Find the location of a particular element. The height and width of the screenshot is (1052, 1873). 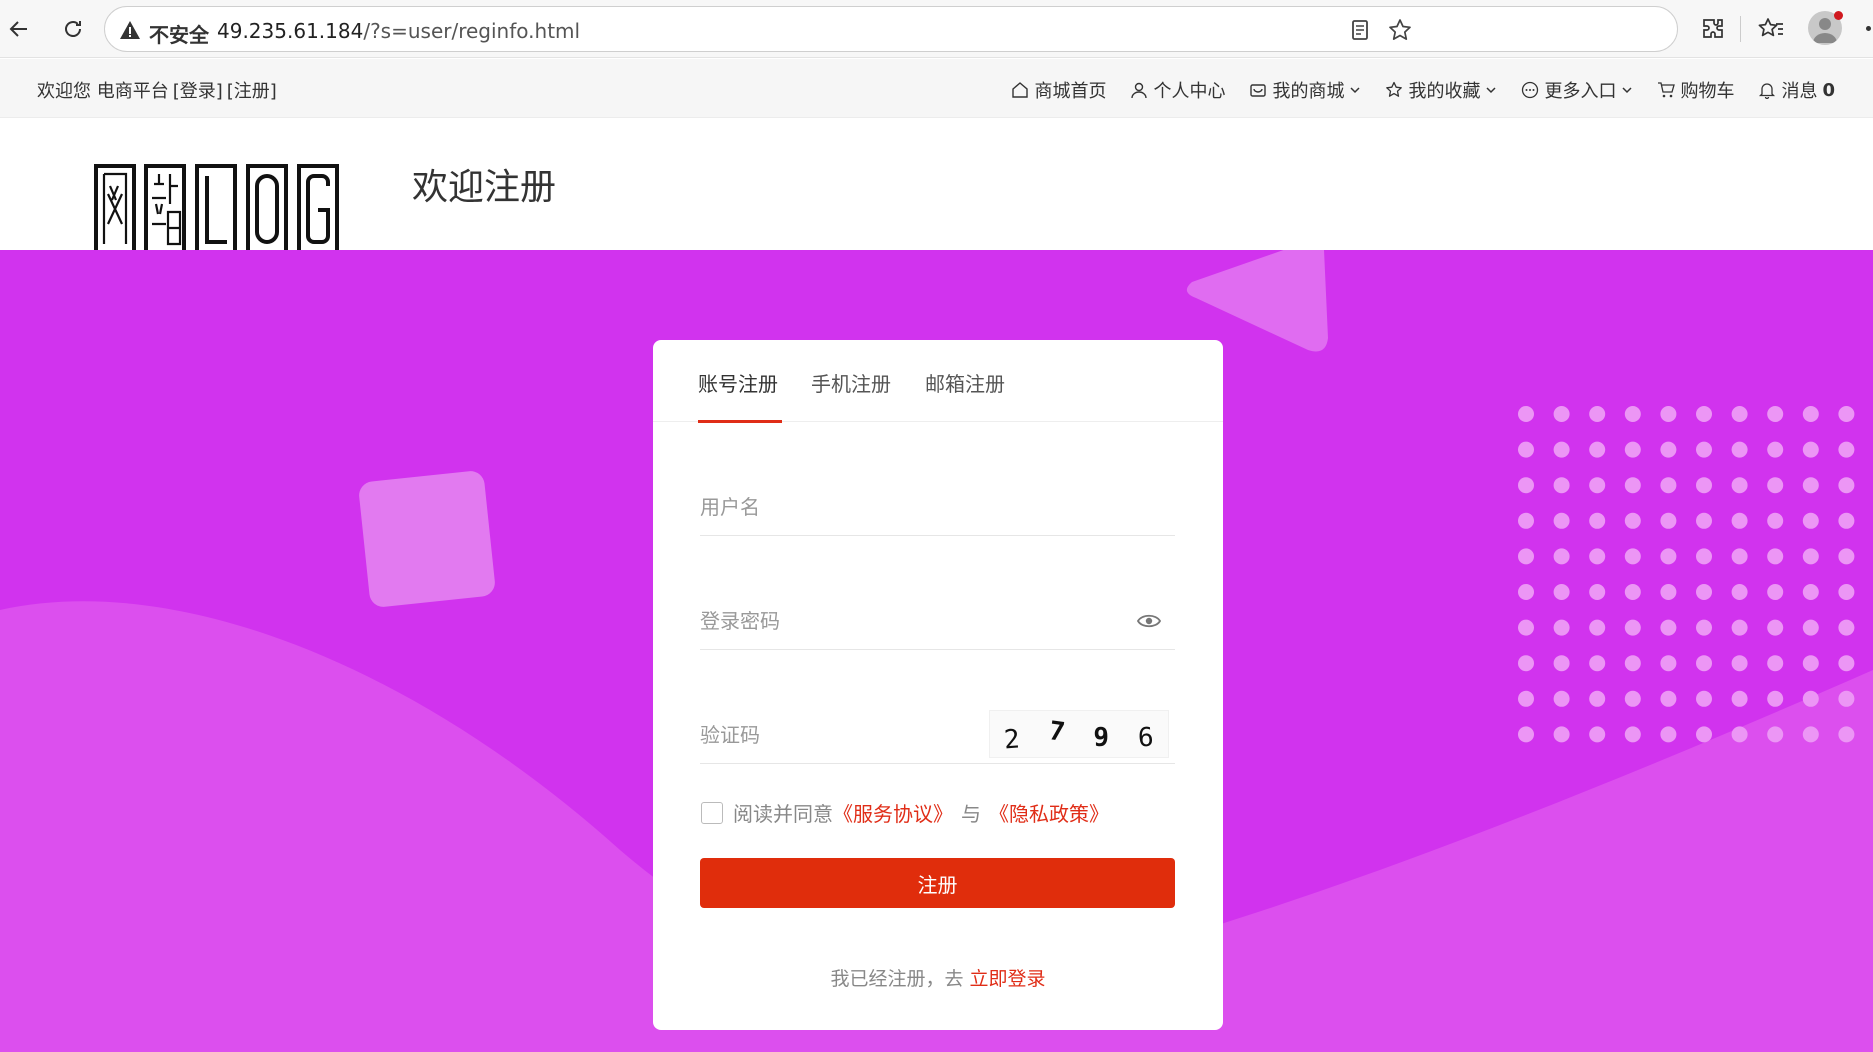

menu-user-center: 个人中心 is located at coordinates (1177, 90).